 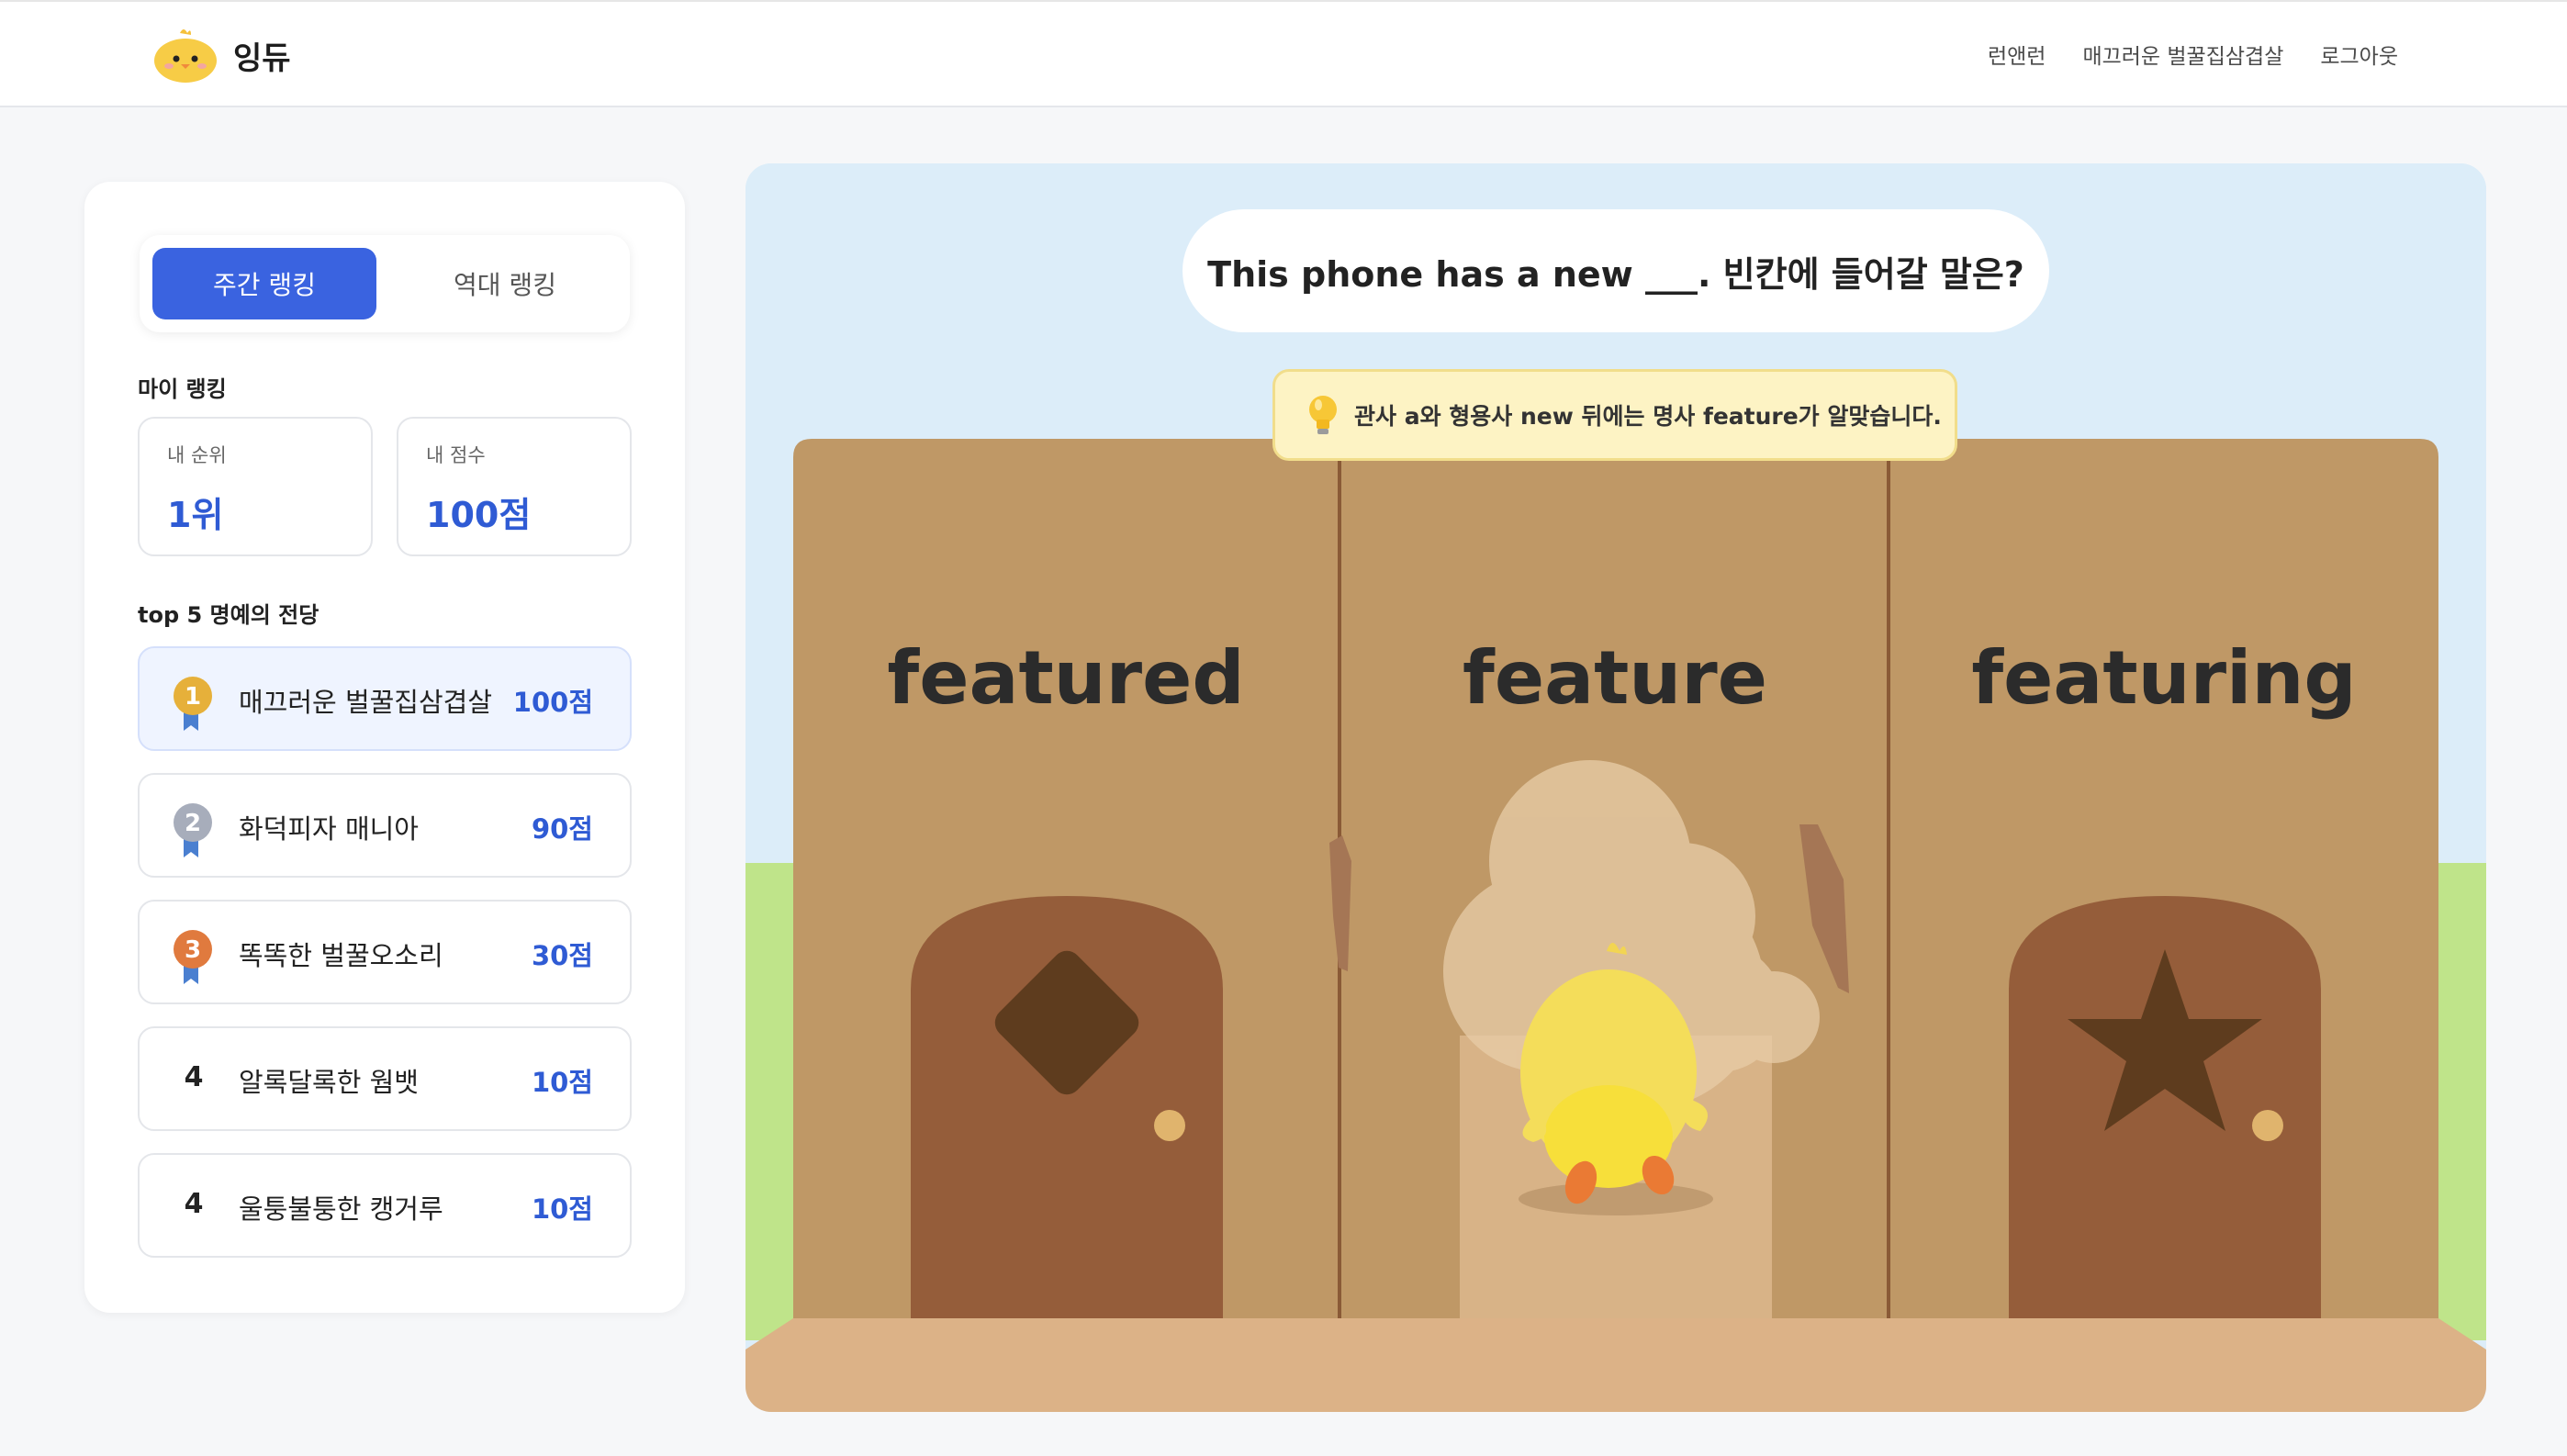 What do you see at coordinates (1616, 270) in the screenshot?
I see `question-bubble: This phone has a new ___. 빈칸에 들어갈 말은?` at bounding box center [1616, 270].